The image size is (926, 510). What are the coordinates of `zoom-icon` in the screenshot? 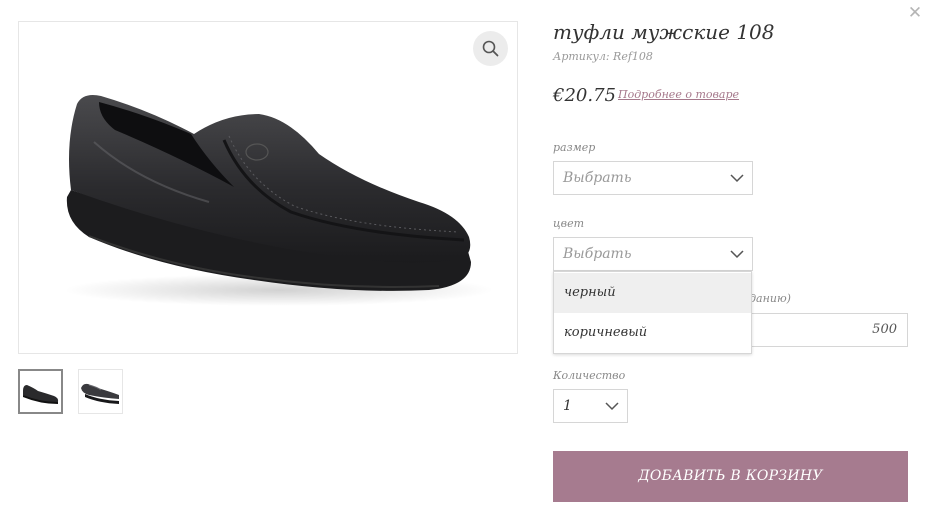 It's located at (490, 48).